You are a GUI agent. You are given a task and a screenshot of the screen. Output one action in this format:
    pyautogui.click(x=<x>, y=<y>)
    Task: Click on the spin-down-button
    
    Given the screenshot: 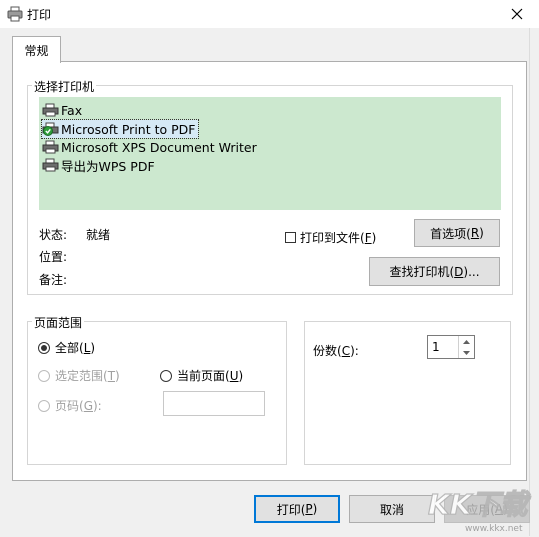 What is the action you would take?
    pyautogui.click(x=466, y=352)
    